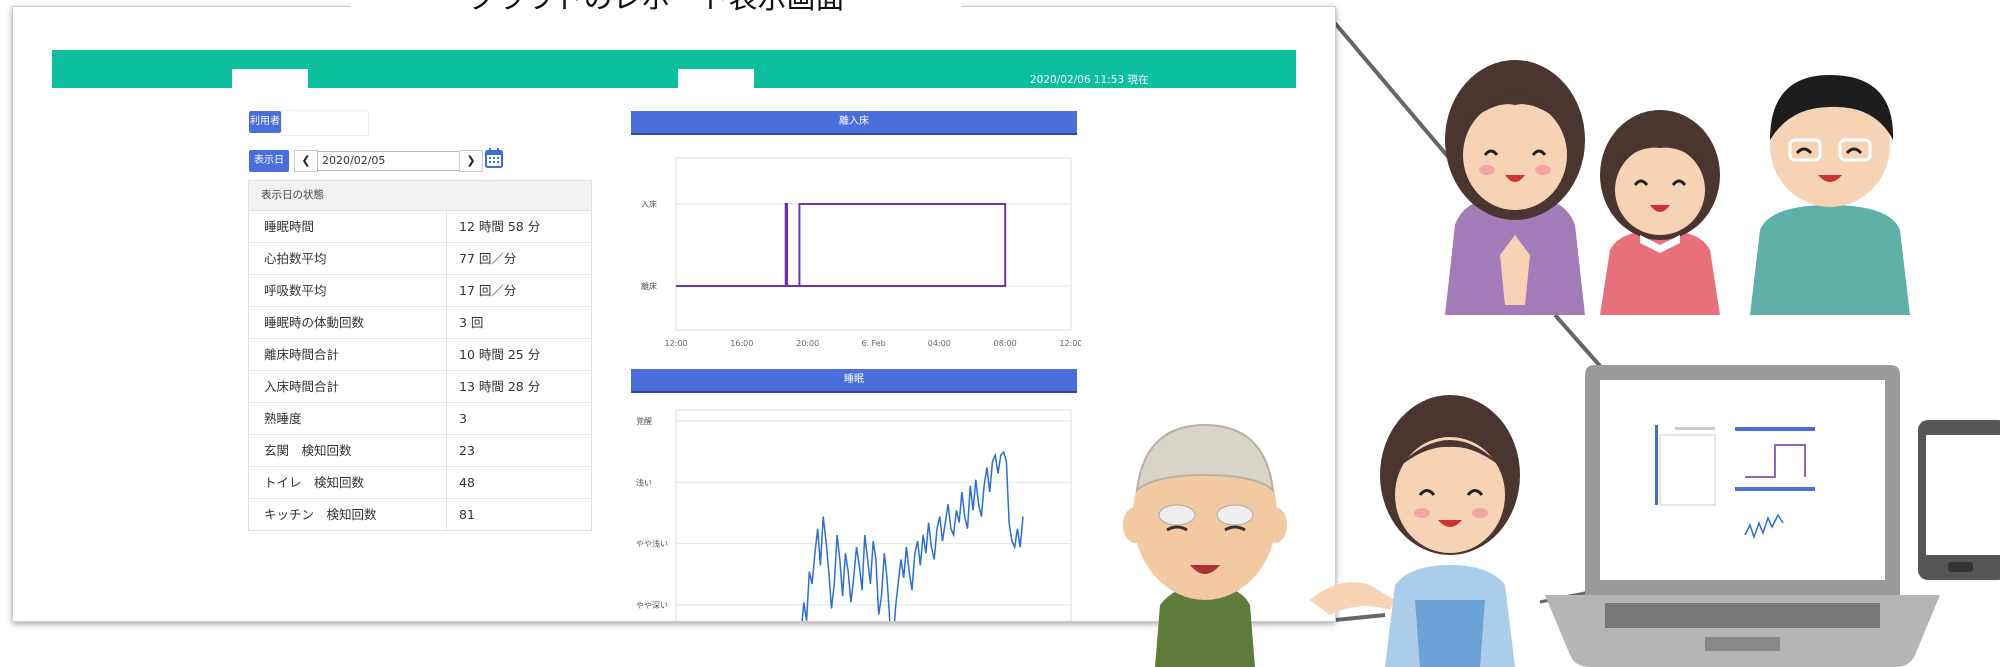 The width and height of the screenshot is (2000, 667). What do you see at coordinates (488, 258) in the screenshot?
I see `stats-row-value: 77 回／分` at bounding box center [488, 258].